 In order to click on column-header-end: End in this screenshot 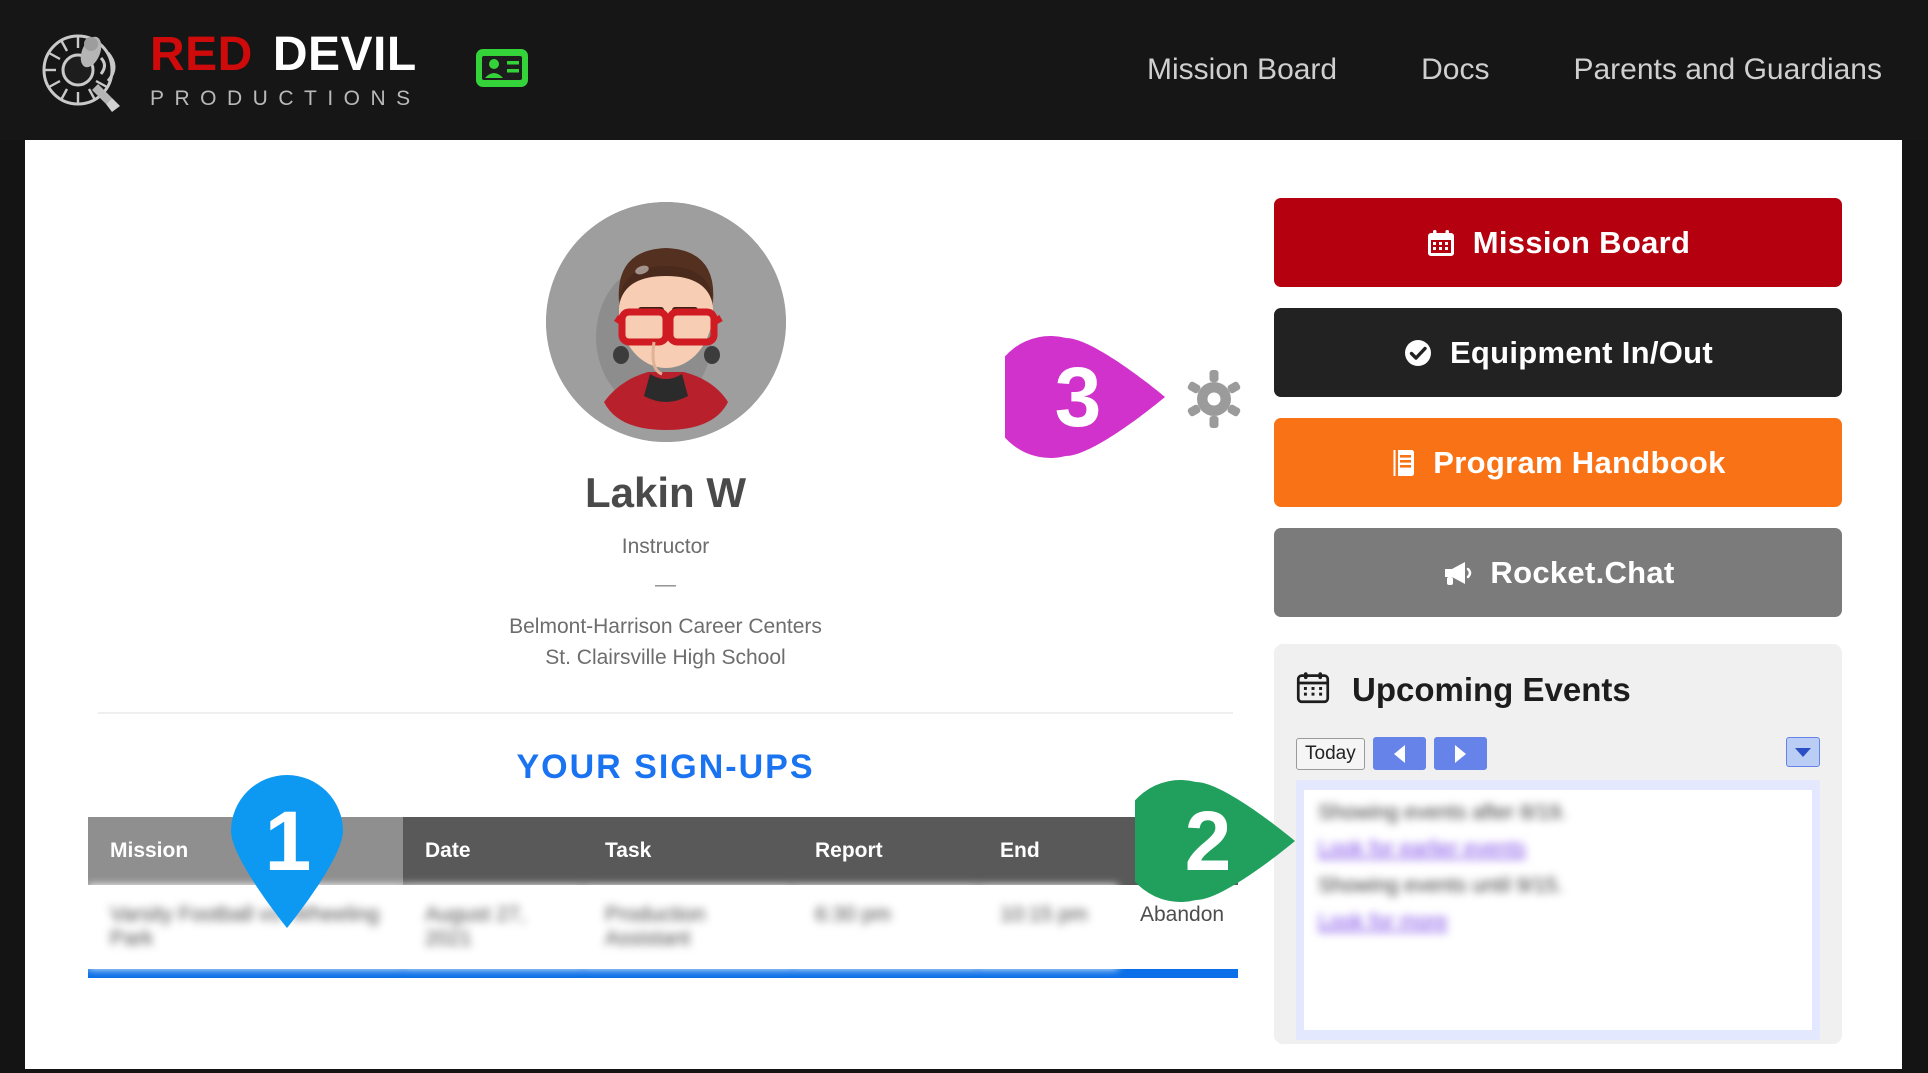, I will do `click(1048, 851)`.